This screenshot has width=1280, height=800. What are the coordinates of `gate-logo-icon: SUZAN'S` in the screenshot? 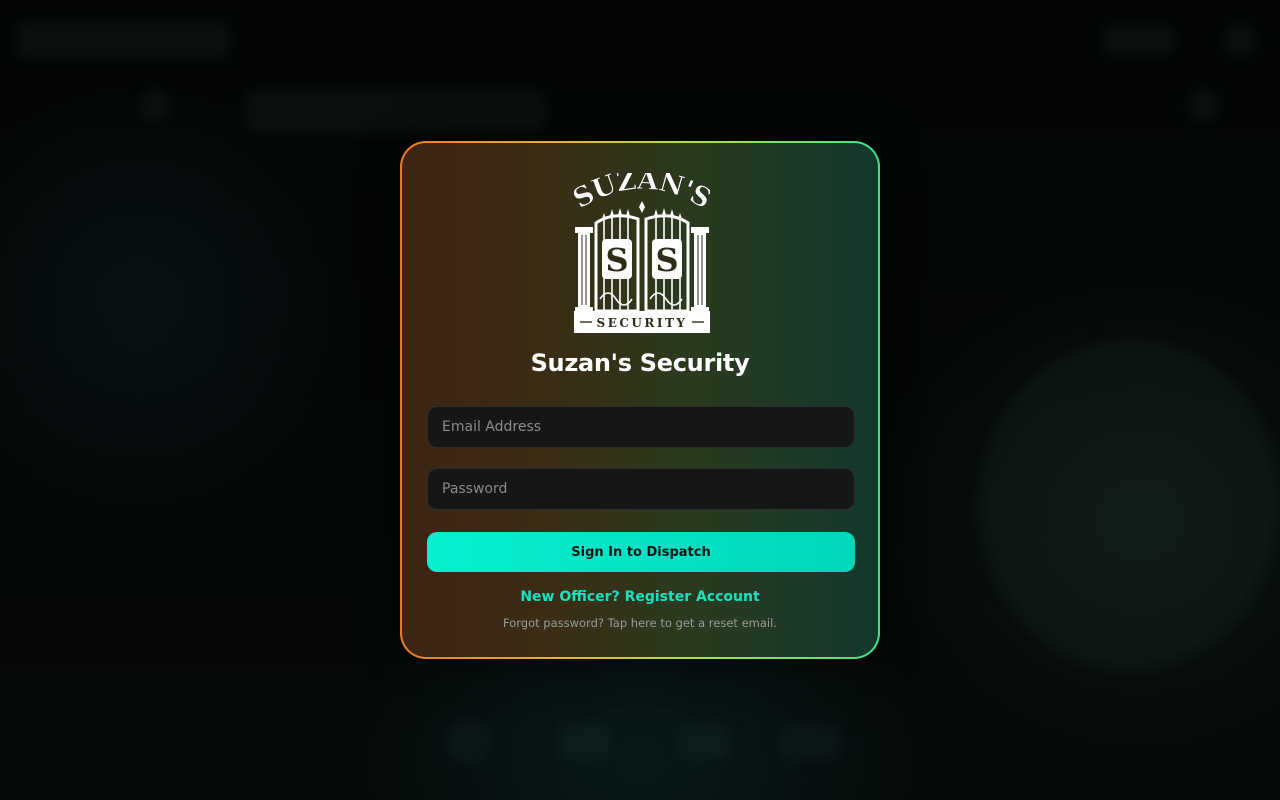 It's located at (642, 253).